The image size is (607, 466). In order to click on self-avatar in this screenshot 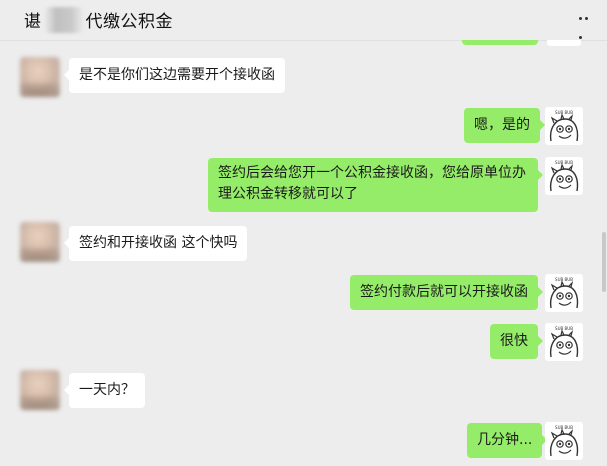, I will do `click(564, 43)`.